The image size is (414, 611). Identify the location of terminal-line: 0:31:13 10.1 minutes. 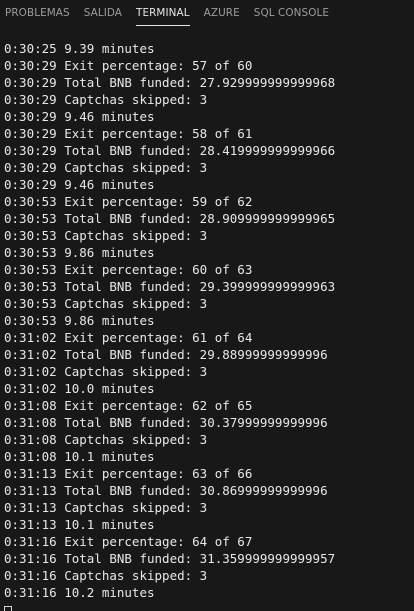
(79, 524).